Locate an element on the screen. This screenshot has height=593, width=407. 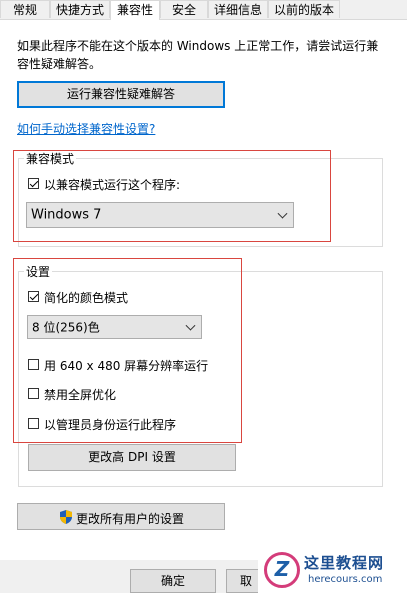
change-all-users-button: 更改所有用户的设置 is located at coordinates (121, 516).